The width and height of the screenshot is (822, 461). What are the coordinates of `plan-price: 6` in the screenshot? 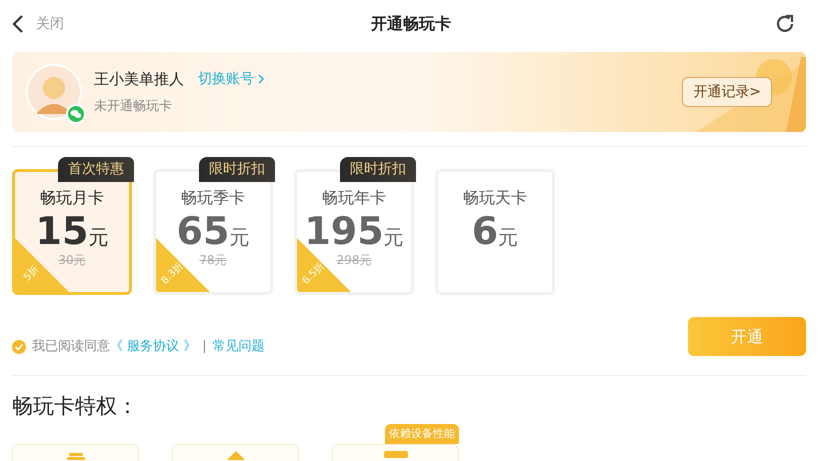 It's located at (485, 231).